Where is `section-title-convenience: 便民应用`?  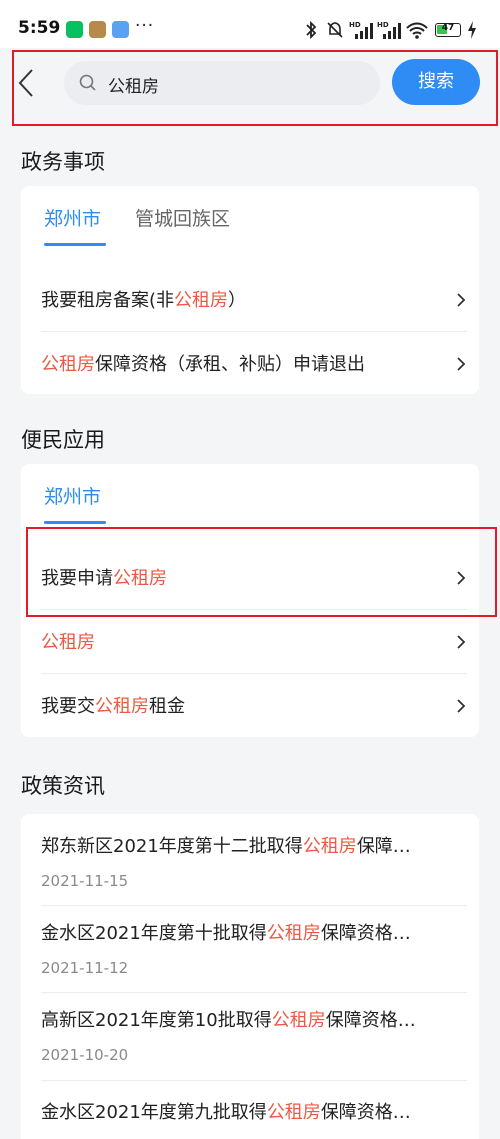 section-title-convenience: 便民应用 is located at coordinates (63, 440).